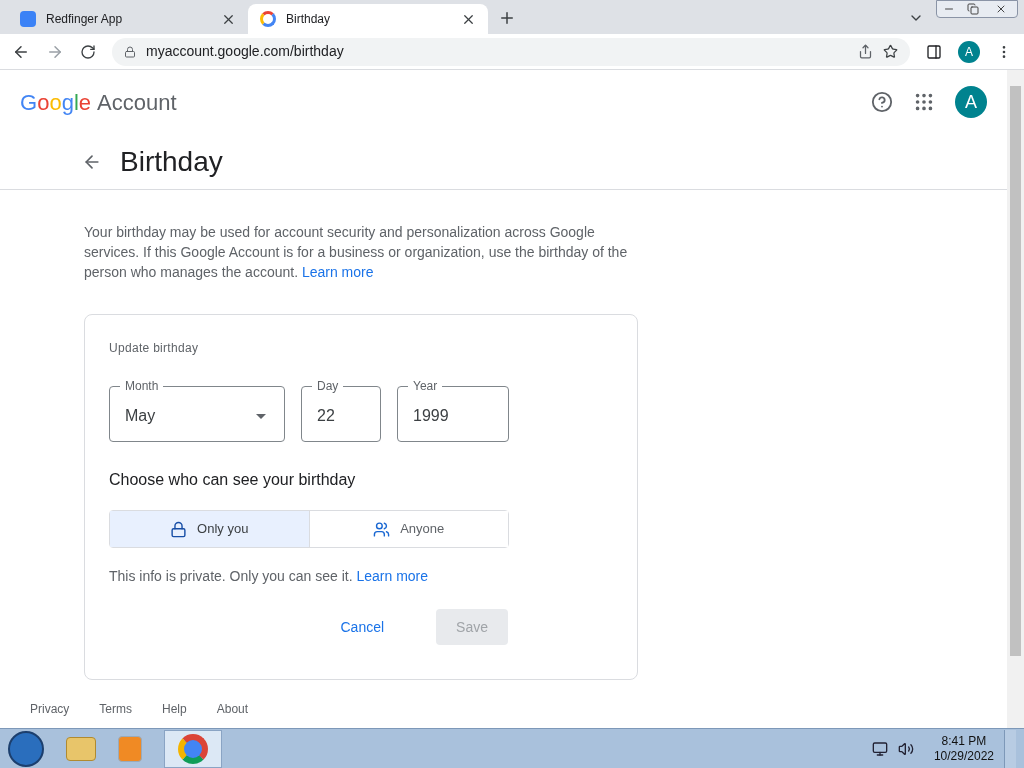  What do you see at coordinates (137, 102) in the screenshot?
I see `product-name: Account` at bounding box center [137, 102].